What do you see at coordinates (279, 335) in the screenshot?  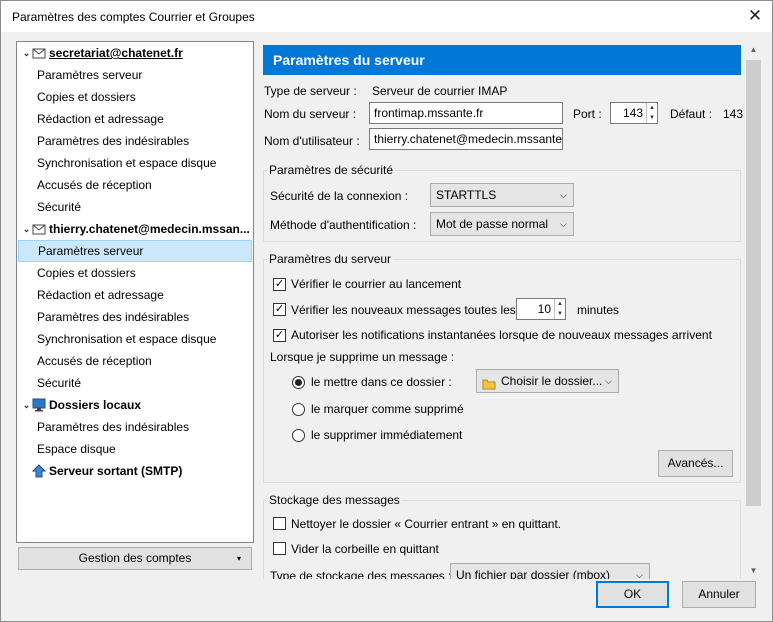 I see `allow-push-checkbox: ✓` at bounding box center [279, 335].